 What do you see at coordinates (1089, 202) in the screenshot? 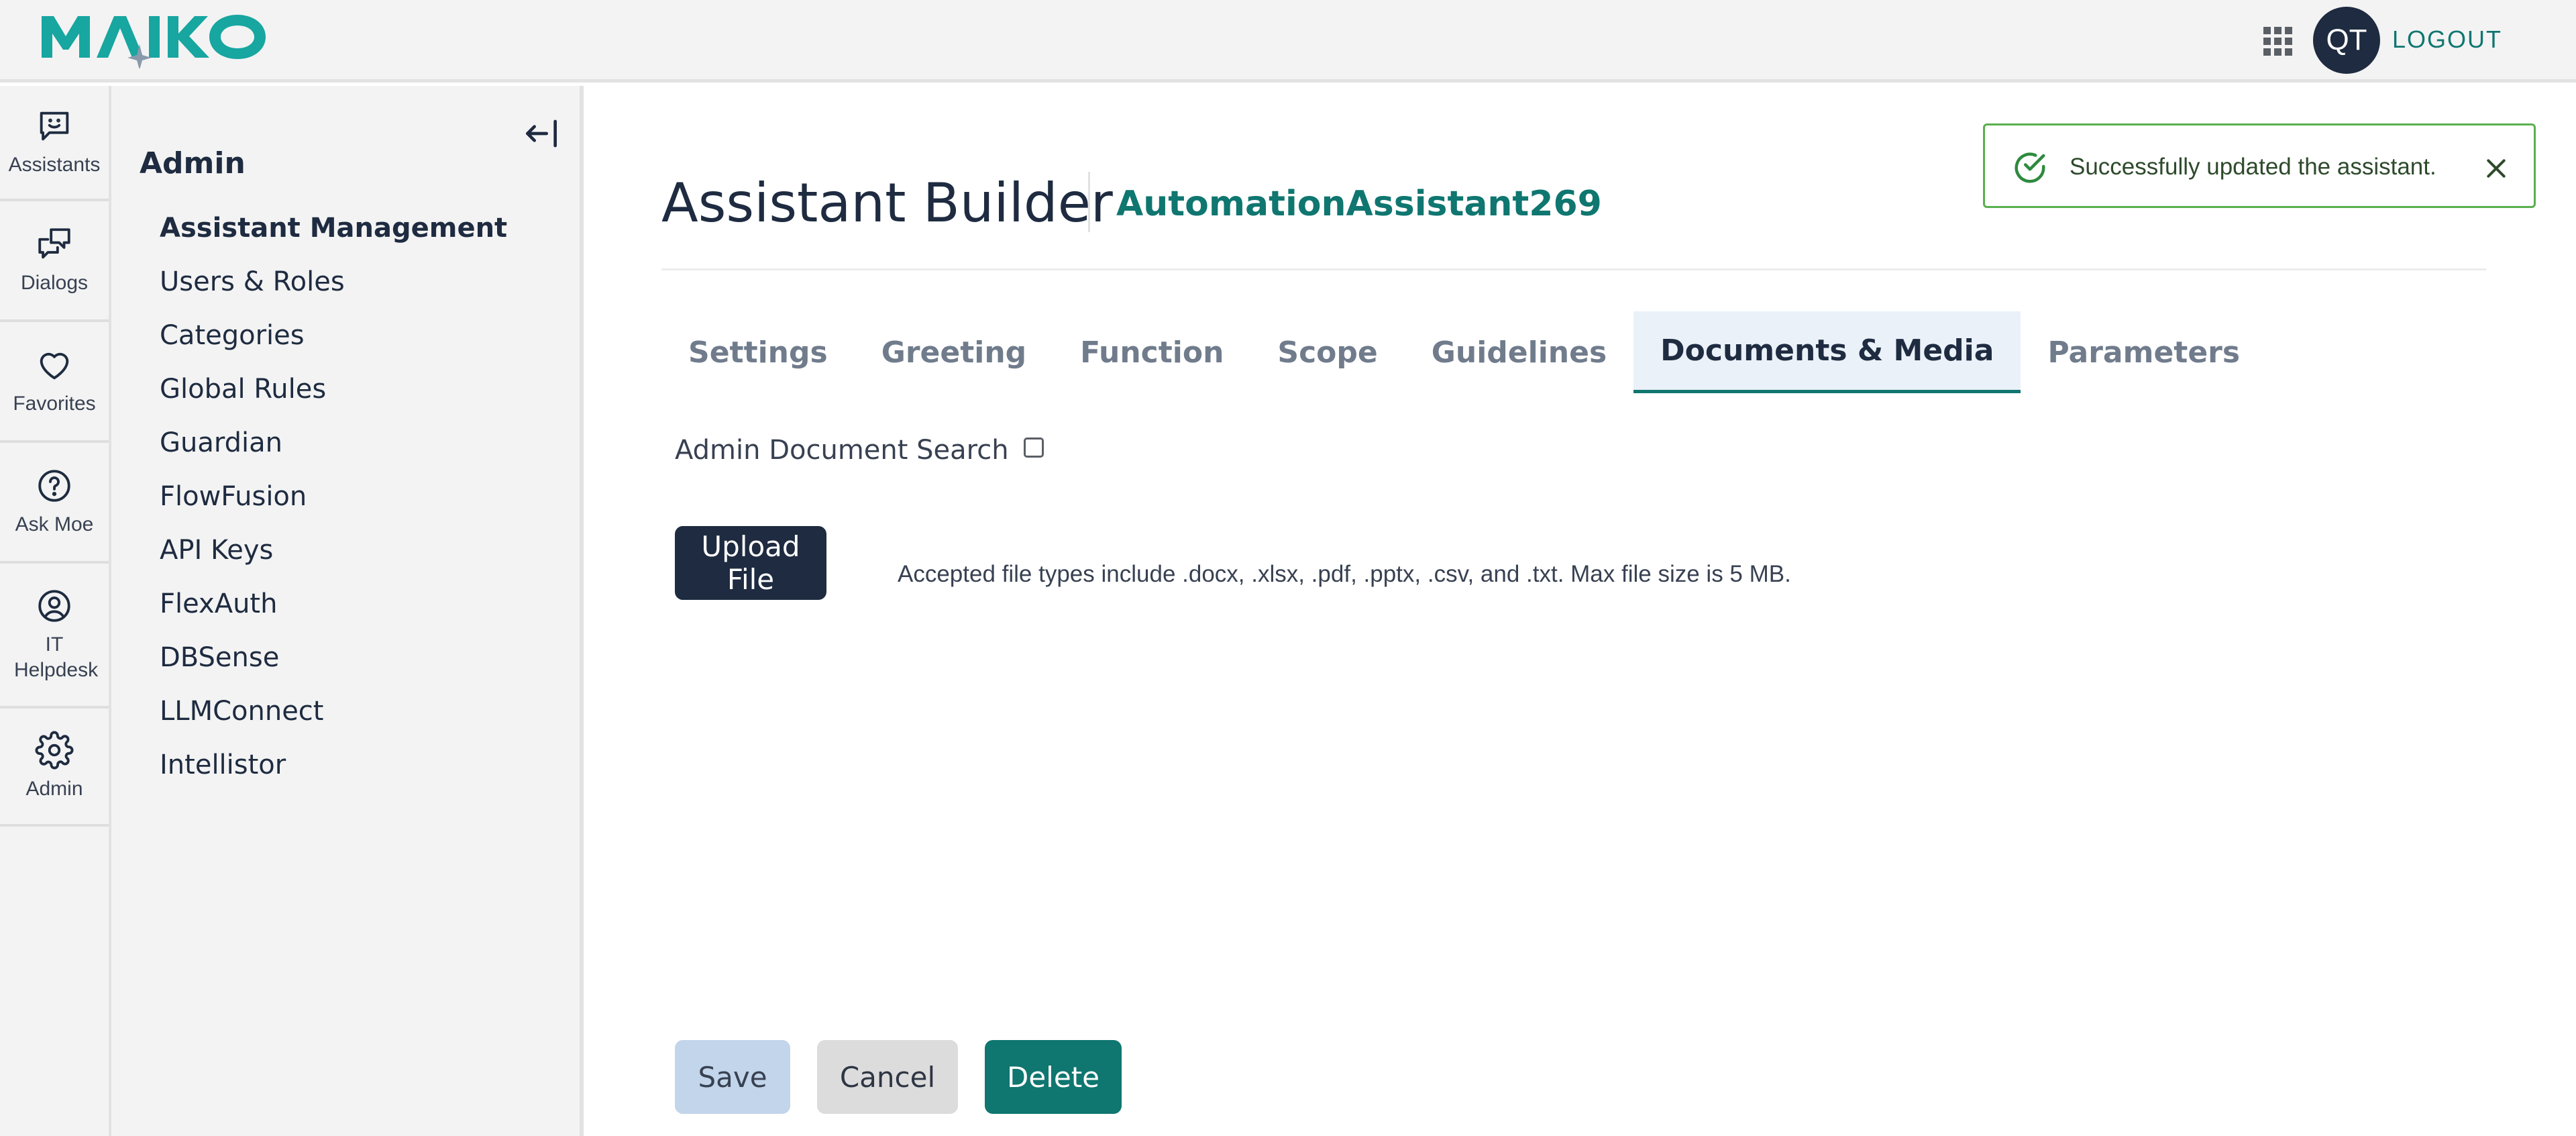
I see `title-divider` at bounding box center [1089, 202].